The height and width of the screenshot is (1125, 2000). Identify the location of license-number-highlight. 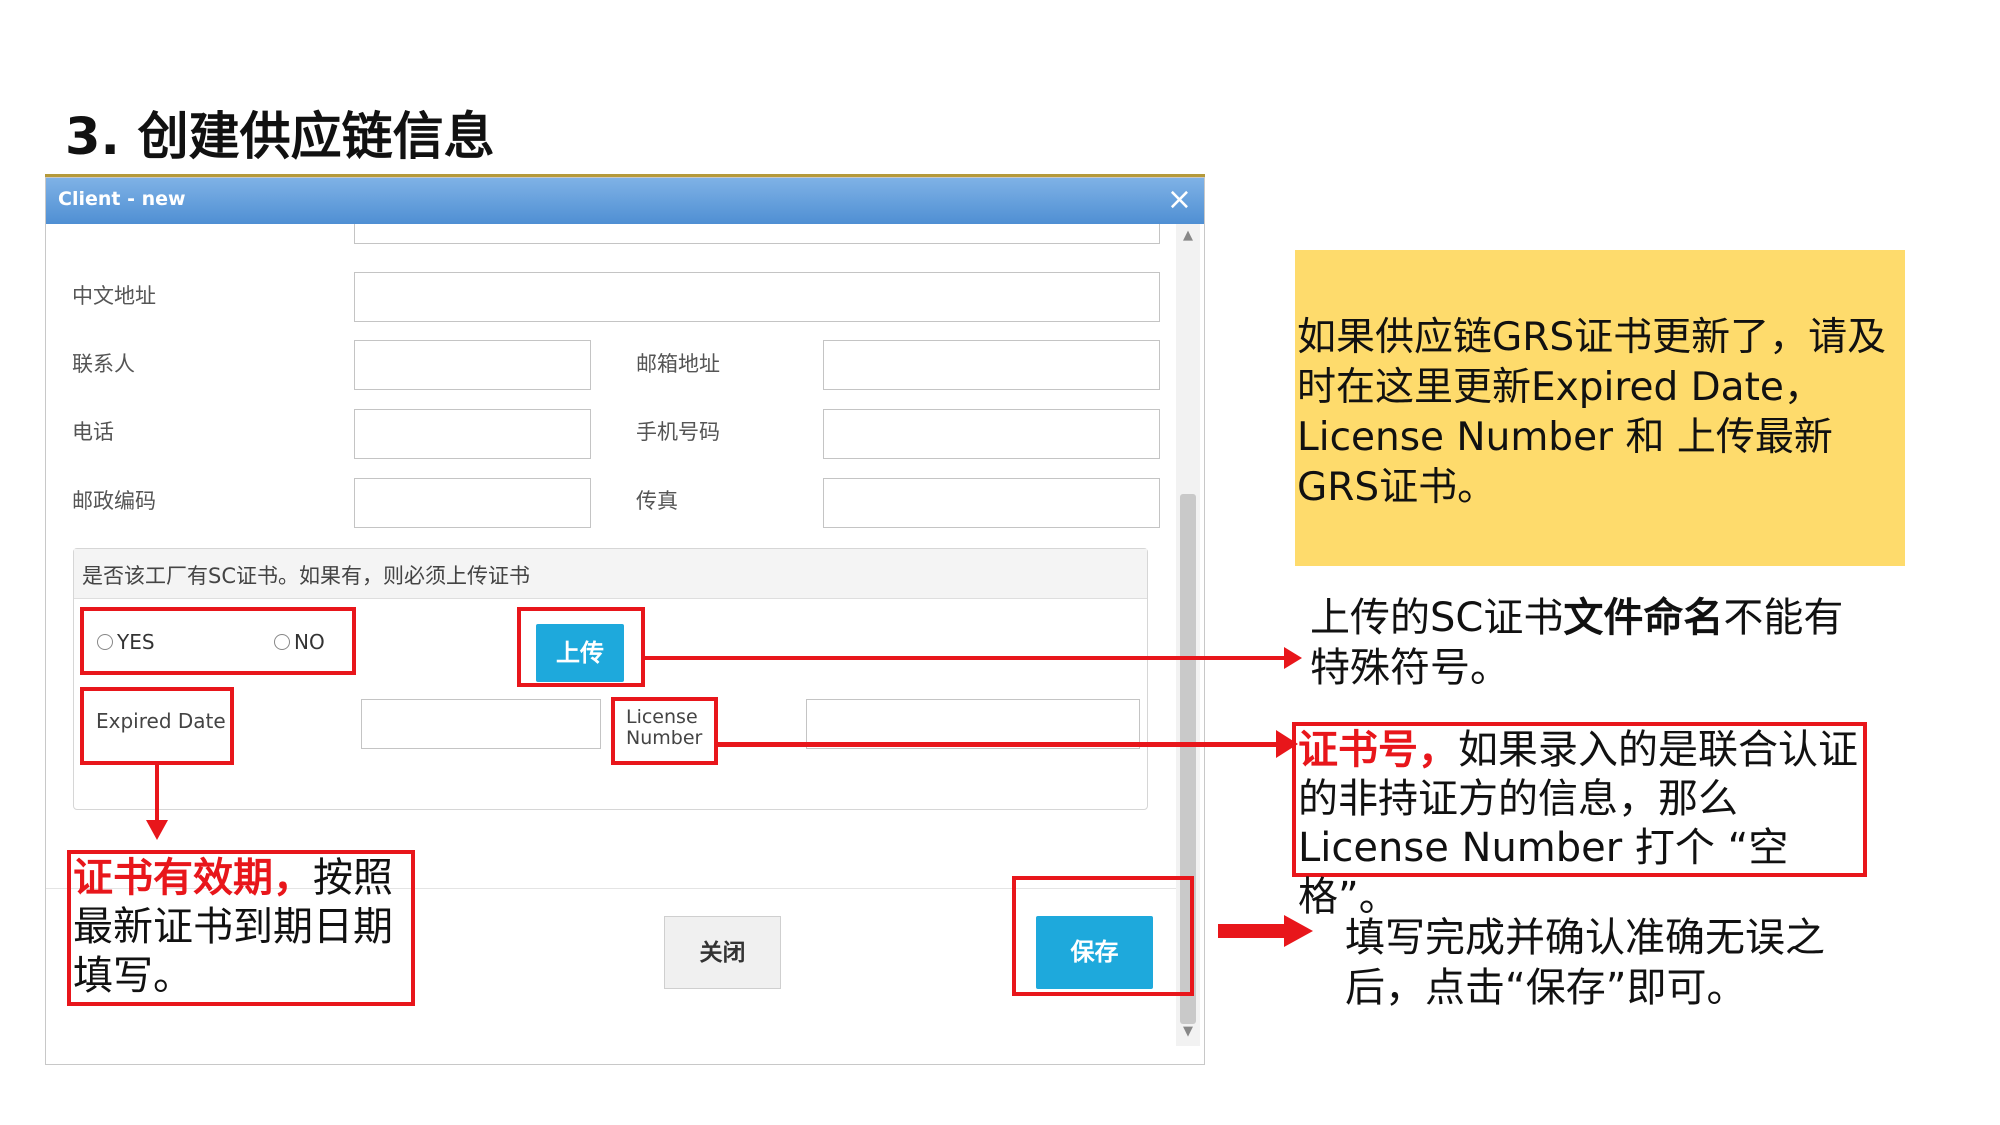
(664, 731).